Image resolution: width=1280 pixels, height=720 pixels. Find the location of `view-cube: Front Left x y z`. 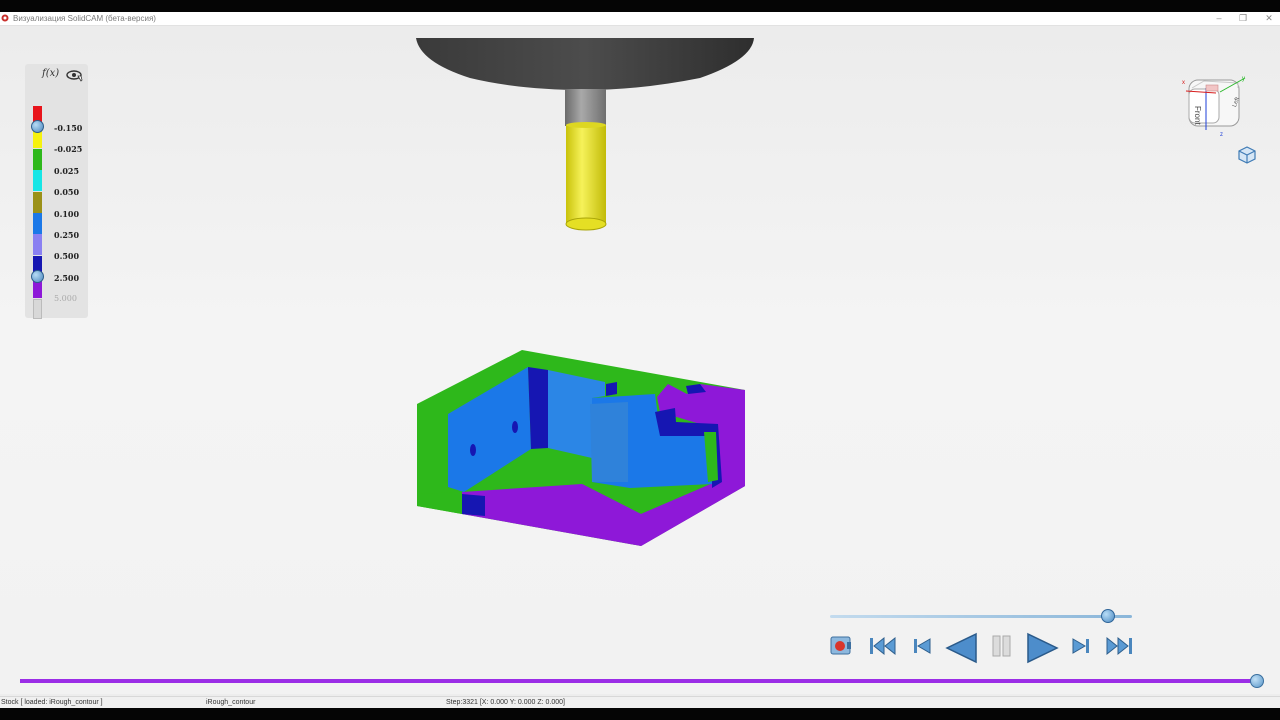

view-cube: Front Left x y z is located at coordinates (1215, 103).